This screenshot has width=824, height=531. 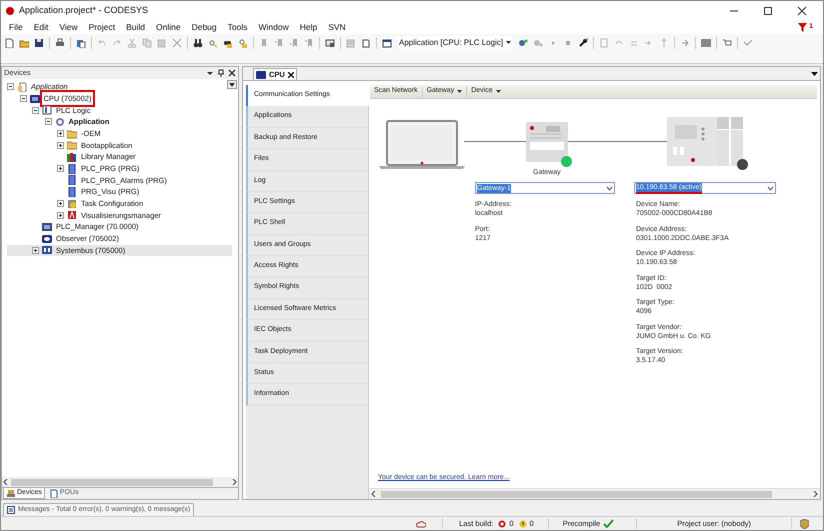 What do you see at coordinates (243, 43) in the screenshot?
I see `replace-folder-icon` at bounding box center [243, 43].